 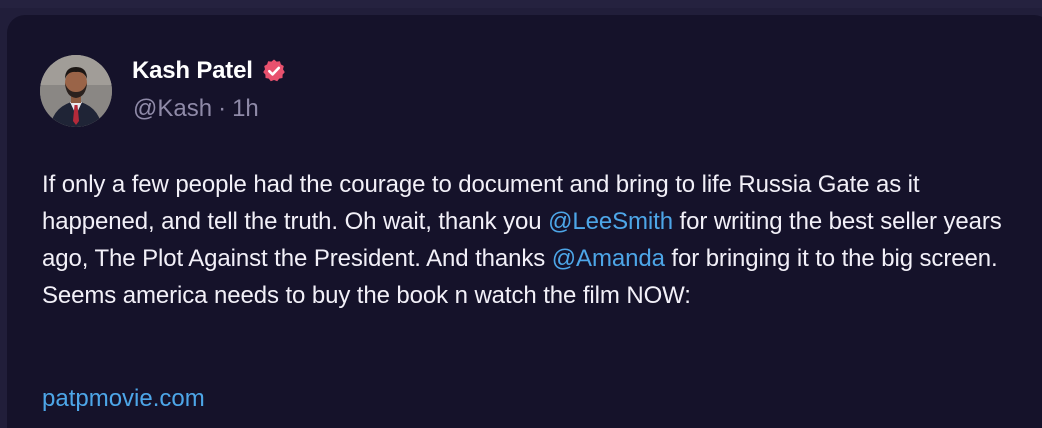 What do you see at coordinates (274, 71) in the screenshot?
I see `verified-badge-icon` at bounding box center [274, 71].